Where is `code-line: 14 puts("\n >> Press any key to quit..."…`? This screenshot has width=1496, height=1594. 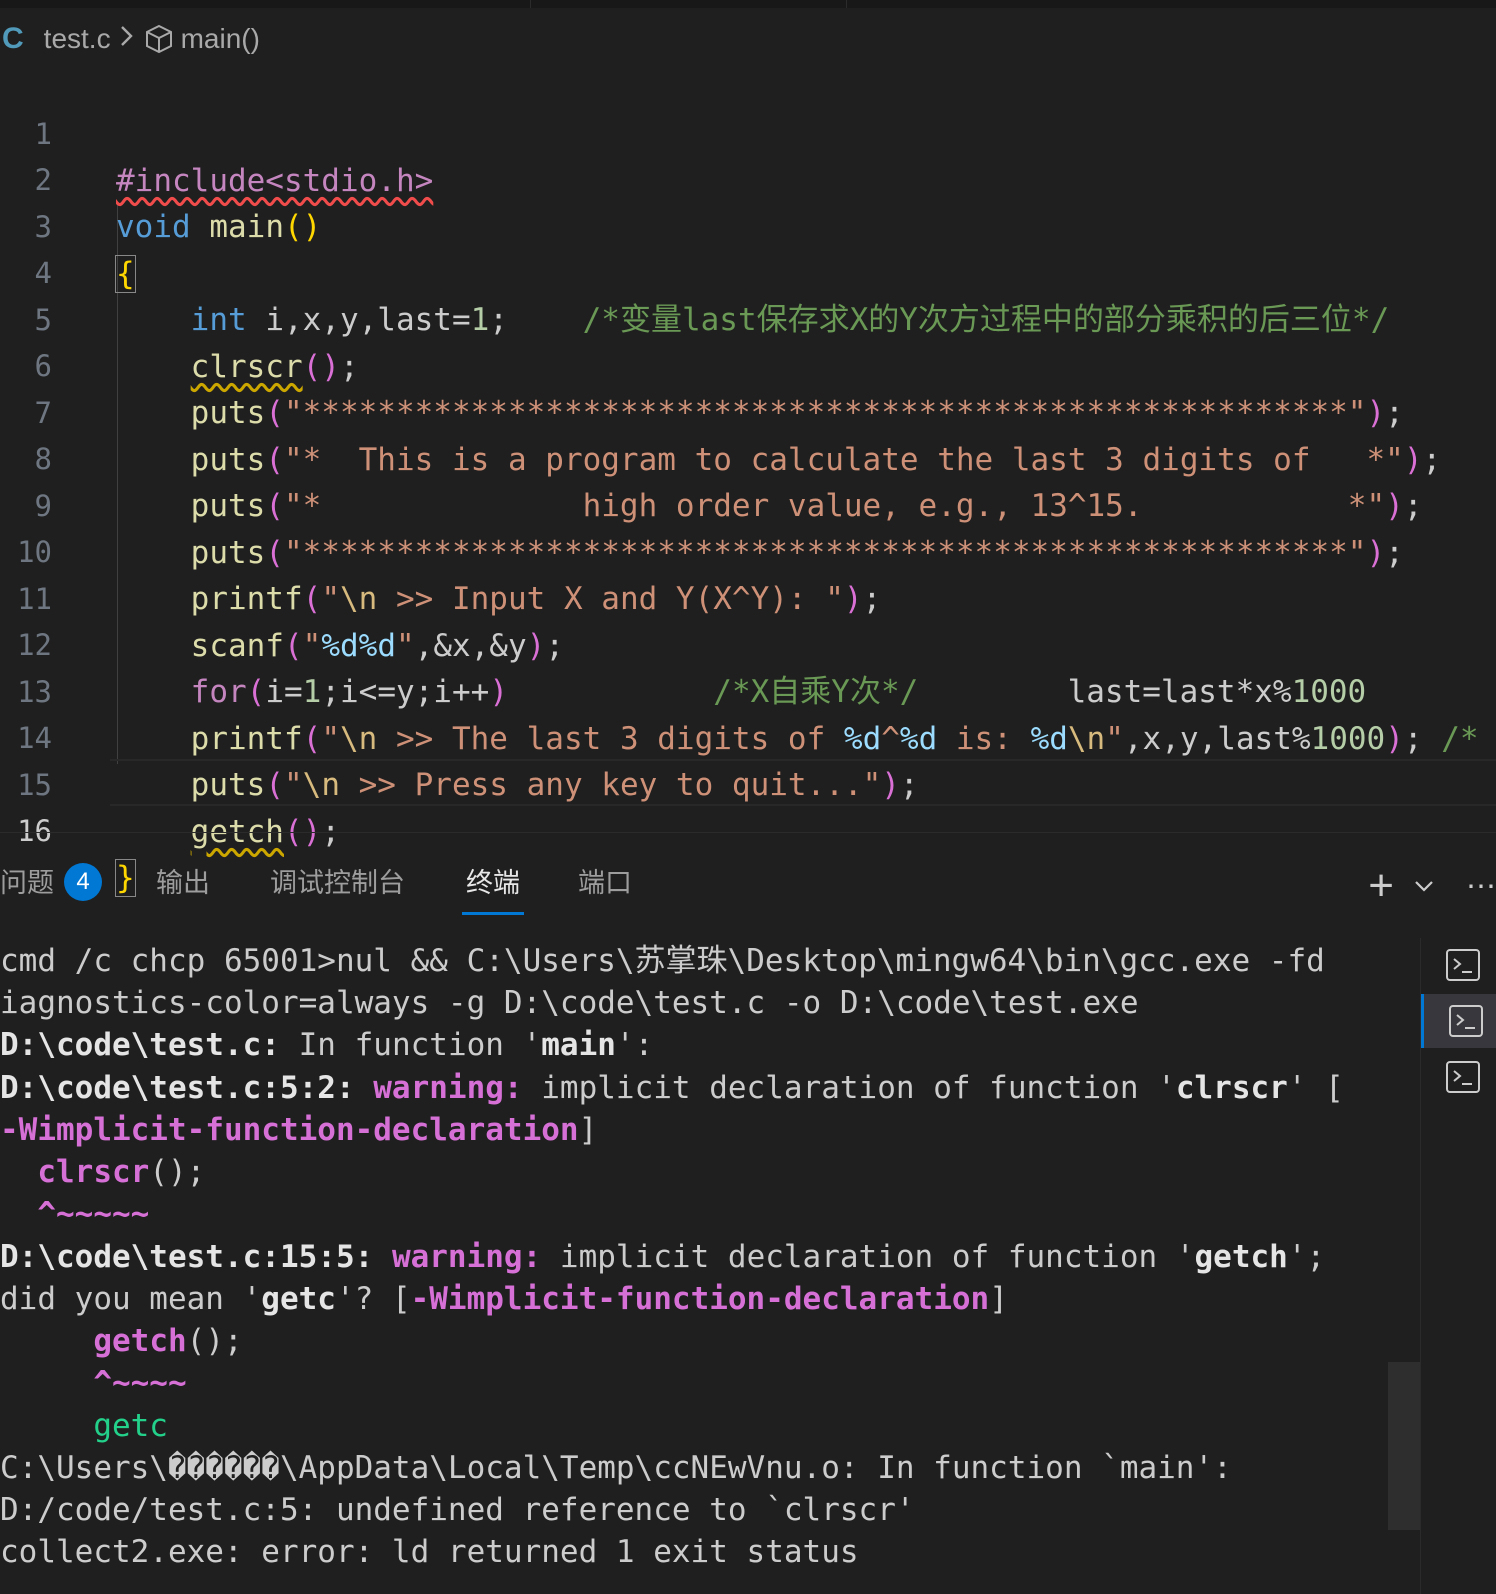 code-line: 14 puts("\n >> Press any key to quit..."… is located at coordinates (748, 735).